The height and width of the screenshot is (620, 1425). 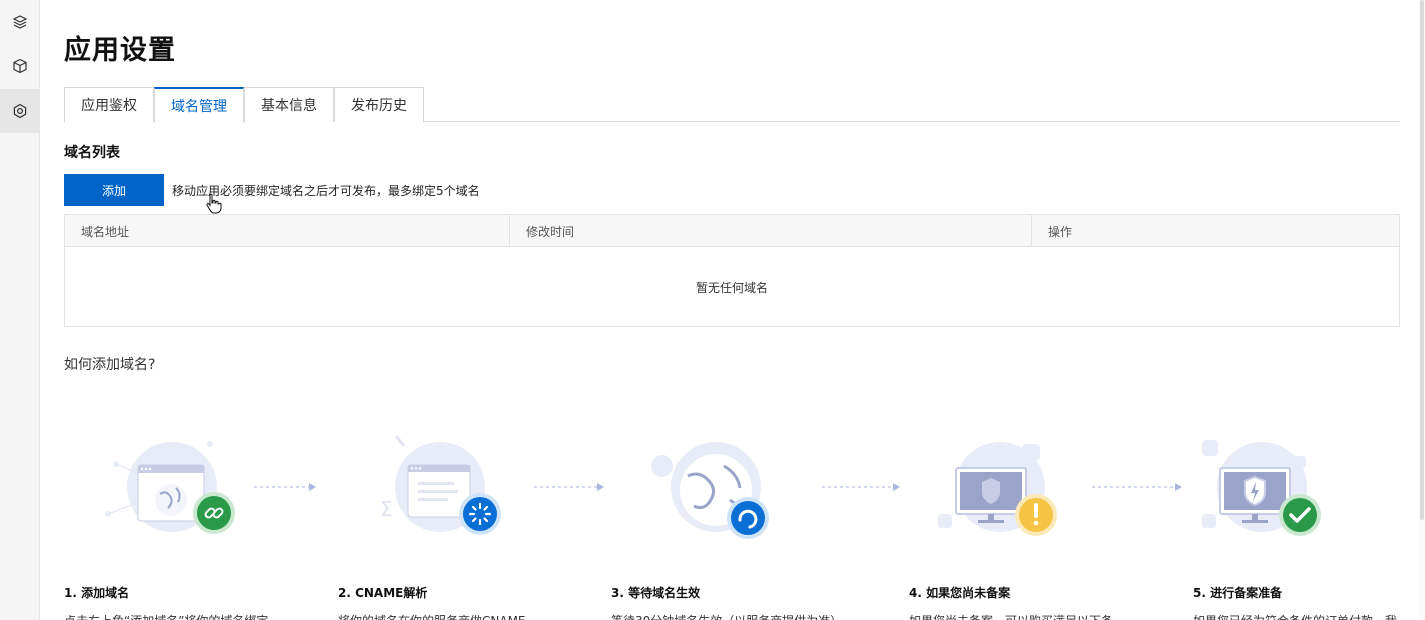 I want to click on step-1-desc: 点击右上角“添加域名”将你的域名绑定, so click(x=166, y=616).